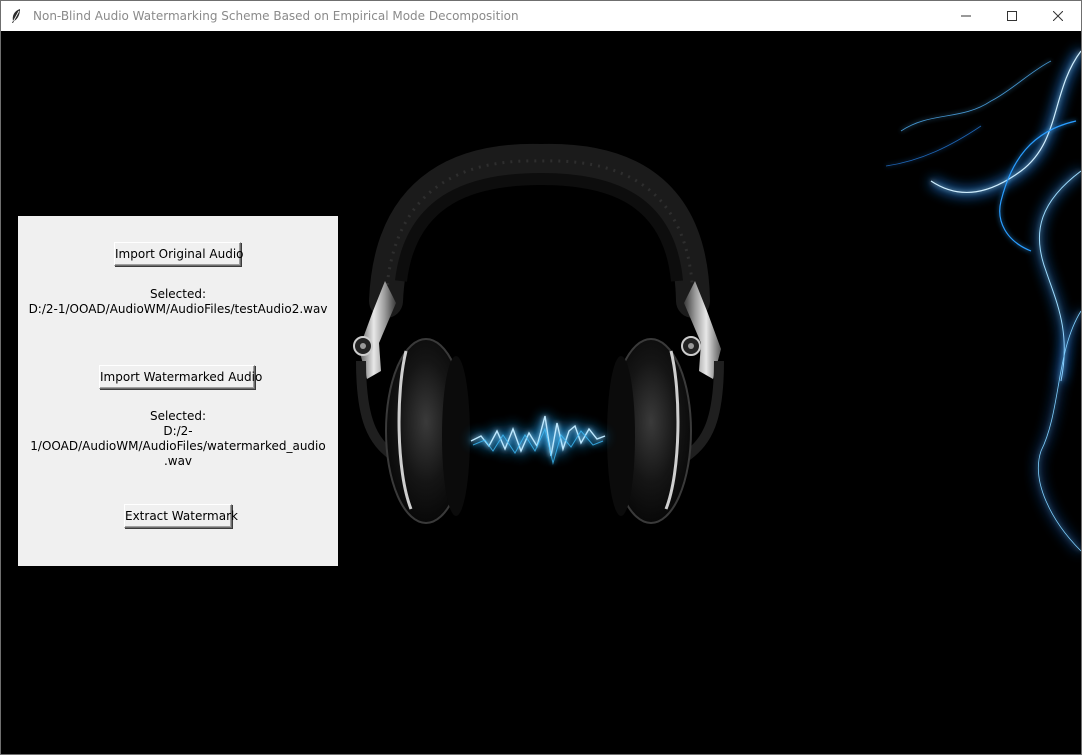 The width and height of the screenshot is (1082, 755). What do you see at coordinates (180, 377) in the screenshot?
I see `import-watermarked-audio-button: Import Watermarked Audio` at bounding box center [180, 377].